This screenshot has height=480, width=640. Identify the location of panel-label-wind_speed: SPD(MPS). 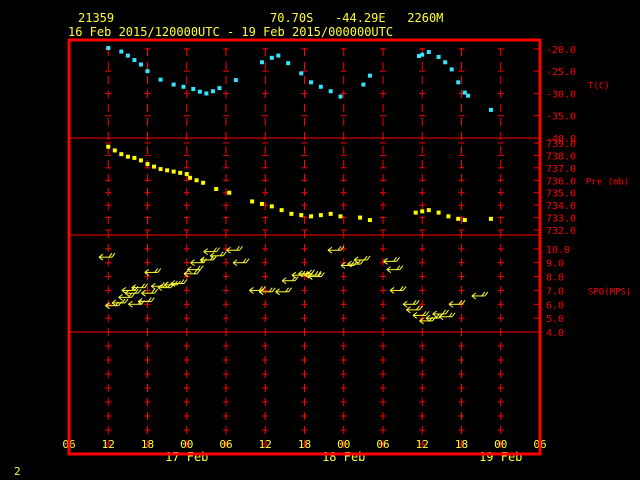
(609, 292).